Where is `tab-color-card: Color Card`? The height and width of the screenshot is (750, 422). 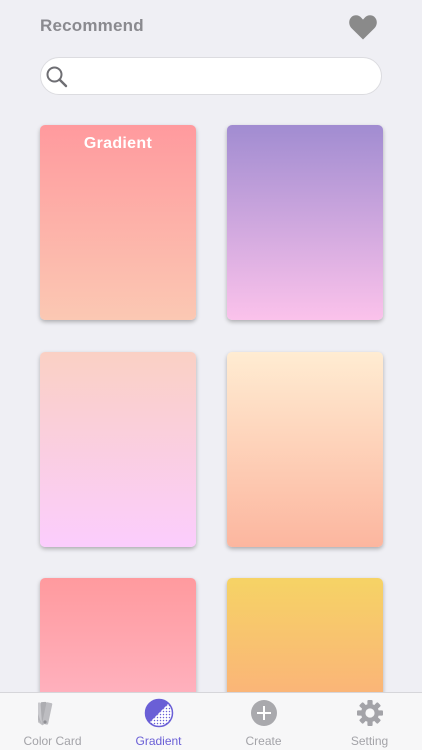 tab-color-card: Color Card is located at coordinates (52, 721).